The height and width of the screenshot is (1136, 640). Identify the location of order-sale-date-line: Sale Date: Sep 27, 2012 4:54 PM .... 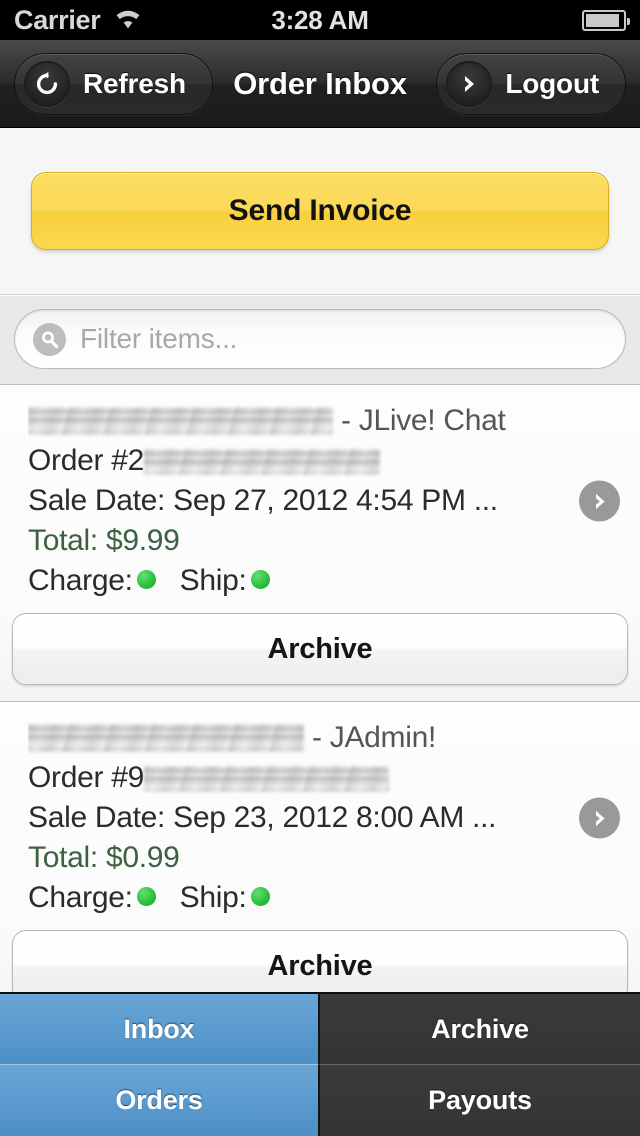
(320, 501).